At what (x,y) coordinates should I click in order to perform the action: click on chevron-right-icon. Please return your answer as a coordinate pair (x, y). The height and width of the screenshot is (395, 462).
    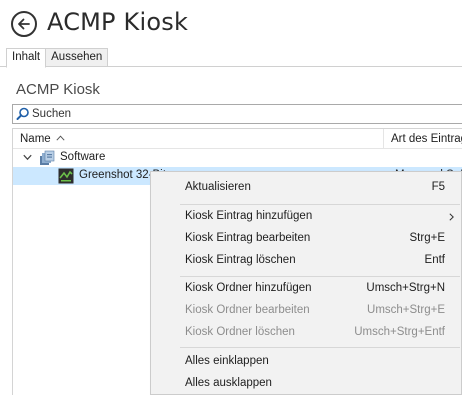
    Looking at the image, I should click on (451, 217).